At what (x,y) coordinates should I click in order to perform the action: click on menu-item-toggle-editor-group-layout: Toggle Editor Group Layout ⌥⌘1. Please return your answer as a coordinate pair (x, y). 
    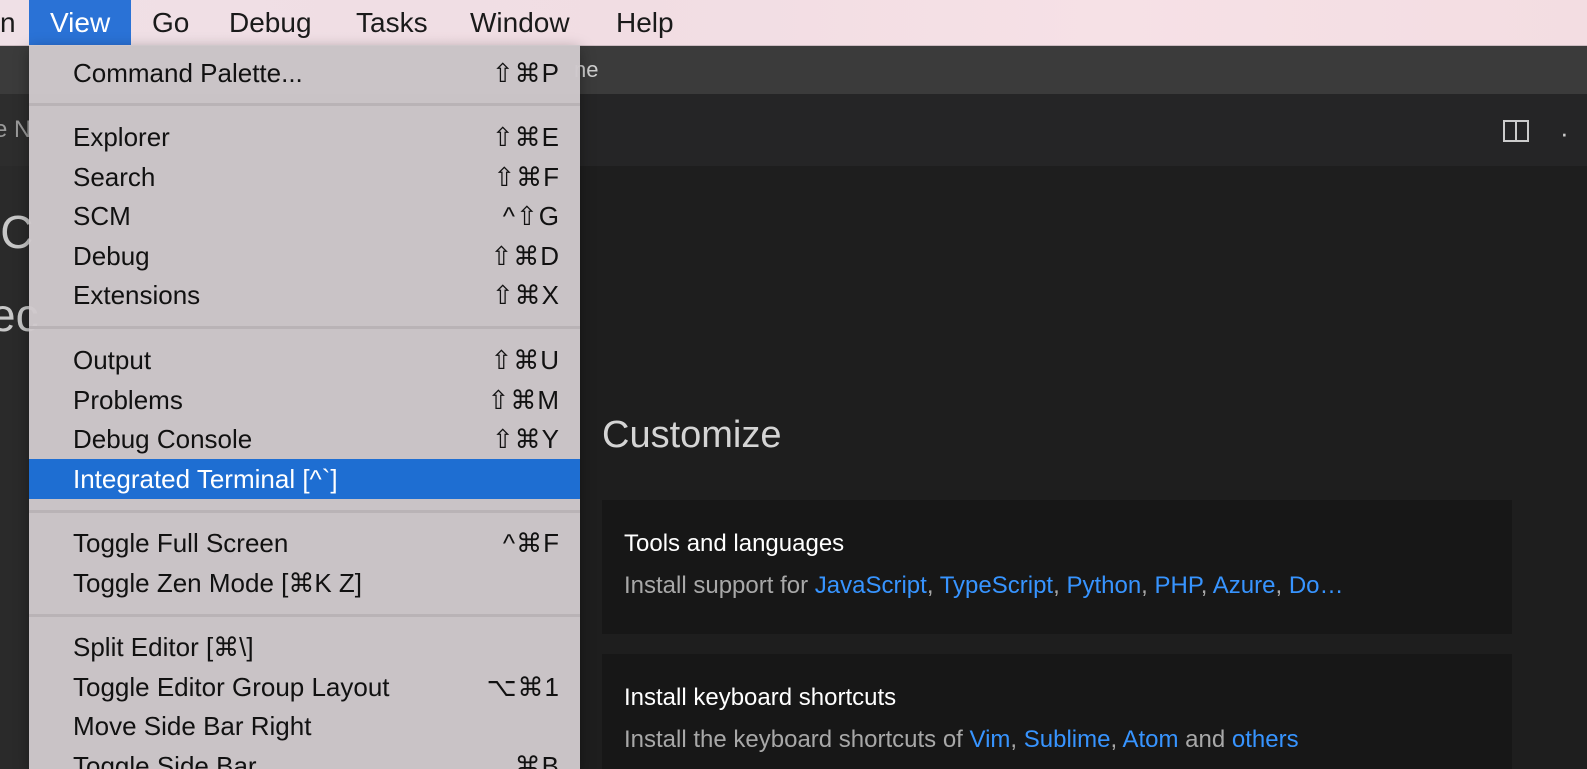
    Looking at the image, I should click on (304, 687).